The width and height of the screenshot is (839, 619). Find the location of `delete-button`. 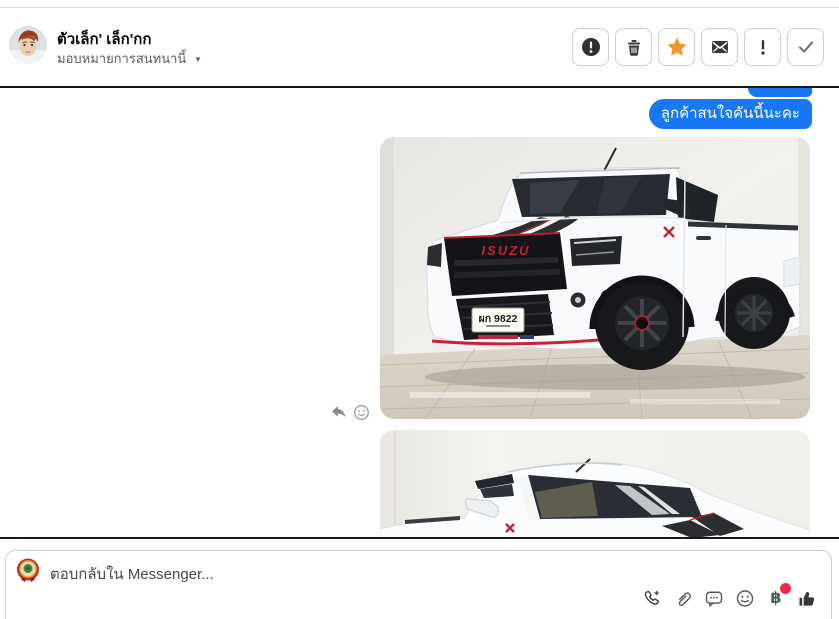

delete-button is located at coordinates (633, 47).